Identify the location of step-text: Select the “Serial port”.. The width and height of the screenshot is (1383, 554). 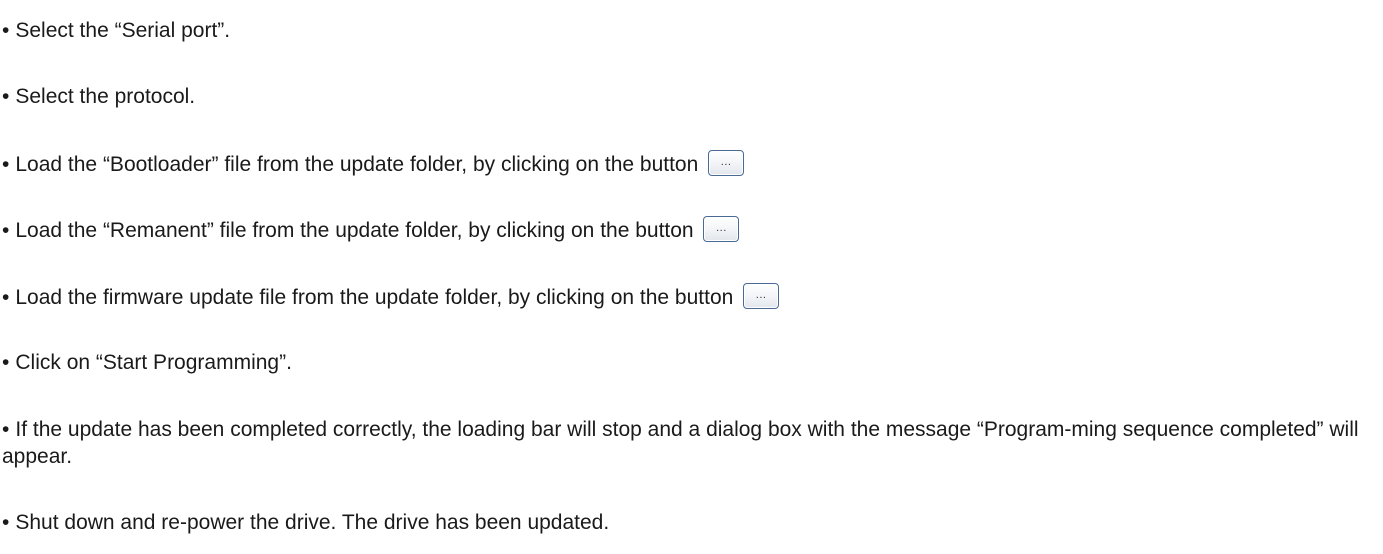
(123, 30).